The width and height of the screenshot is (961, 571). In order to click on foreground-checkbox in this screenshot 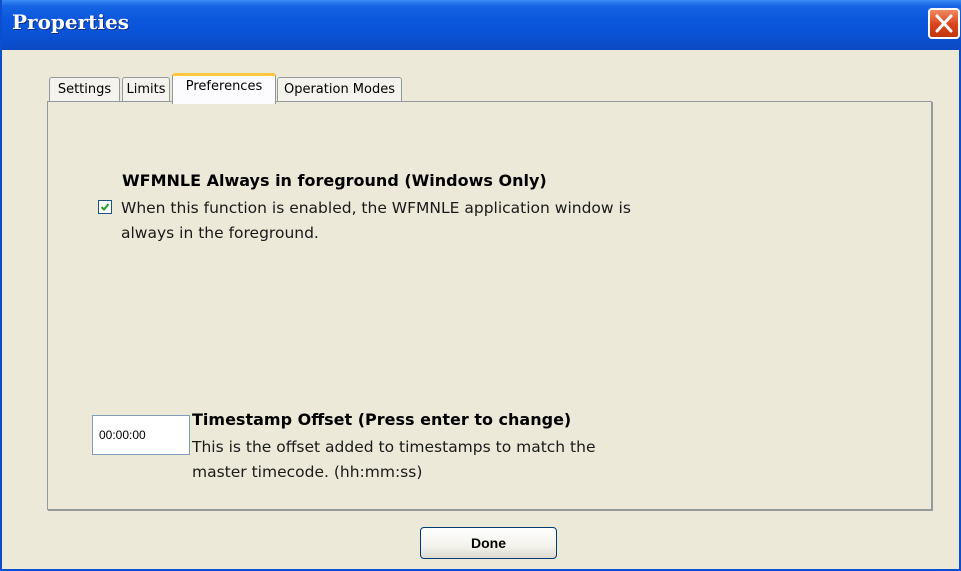, I will do `click(105, 207)`.